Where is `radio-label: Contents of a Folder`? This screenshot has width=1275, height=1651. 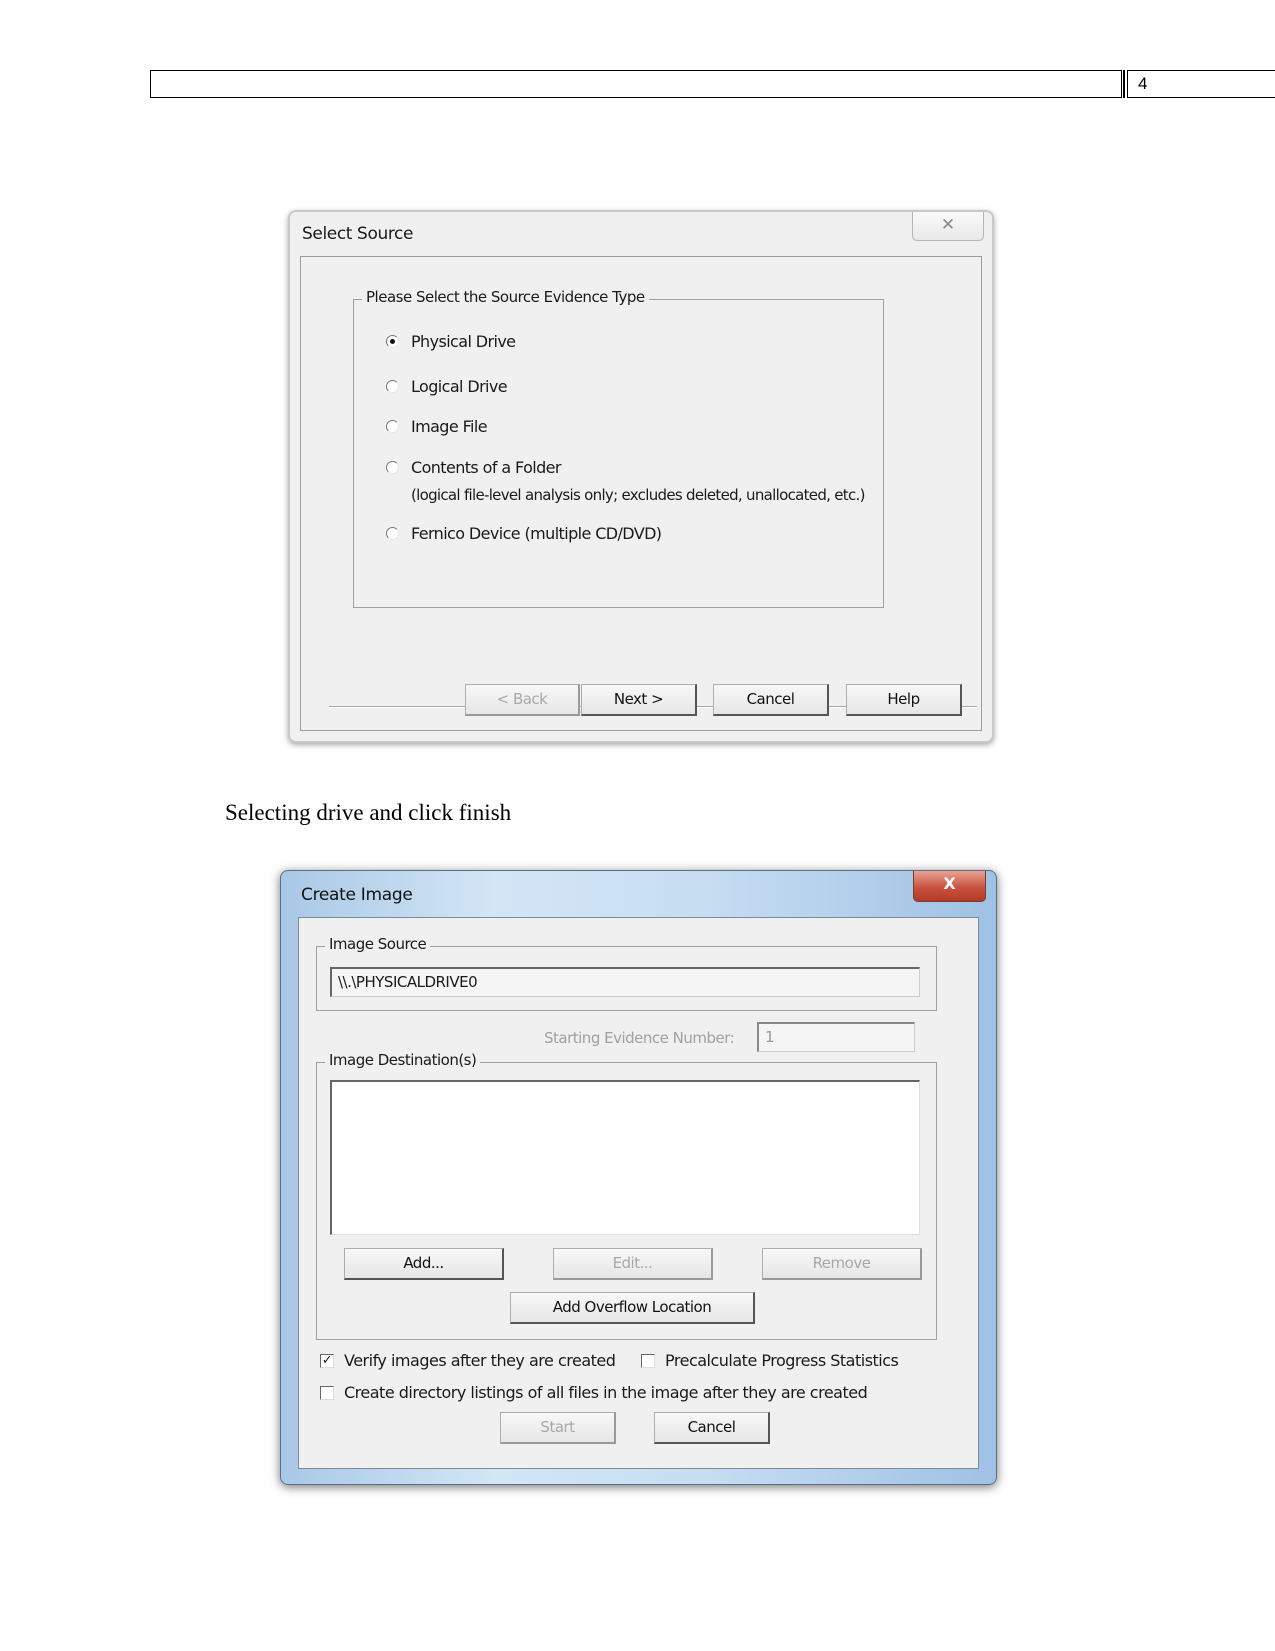
radio-label: Contents of a Folder is located at coordinates (486, 467).